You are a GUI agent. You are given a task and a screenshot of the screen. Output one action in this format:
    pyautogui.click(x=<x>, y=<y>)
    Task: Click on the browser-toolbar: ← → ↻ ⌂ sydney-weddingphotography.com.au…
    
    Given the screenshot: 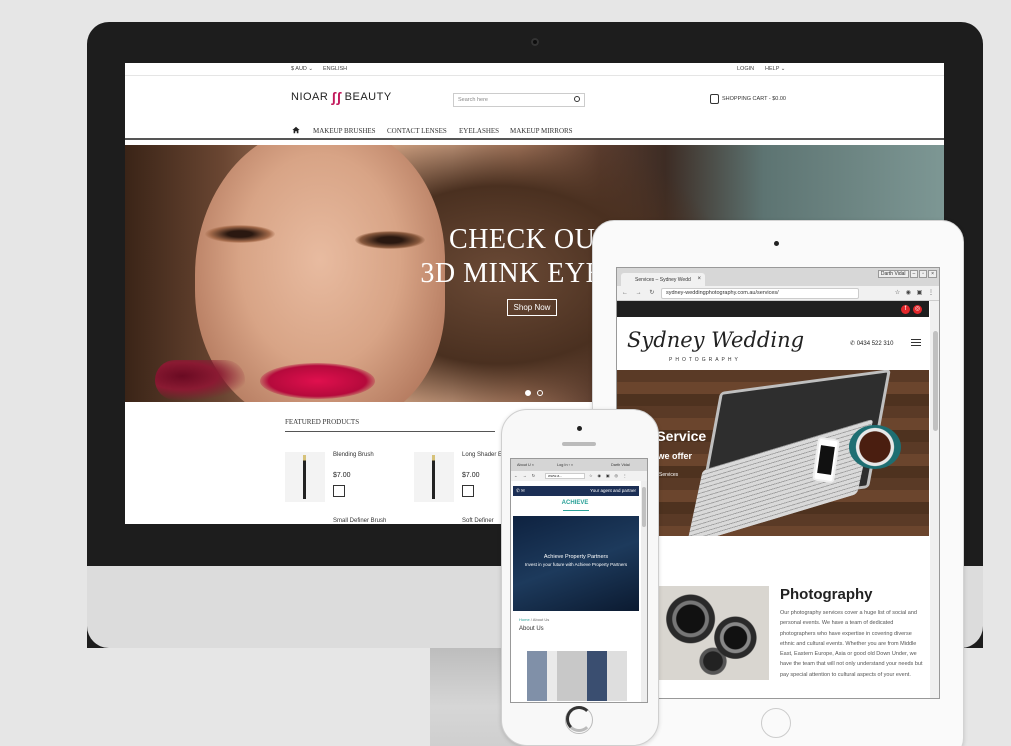 What is the action you would take?
    pyautogui.click(x=778, y=293)
    